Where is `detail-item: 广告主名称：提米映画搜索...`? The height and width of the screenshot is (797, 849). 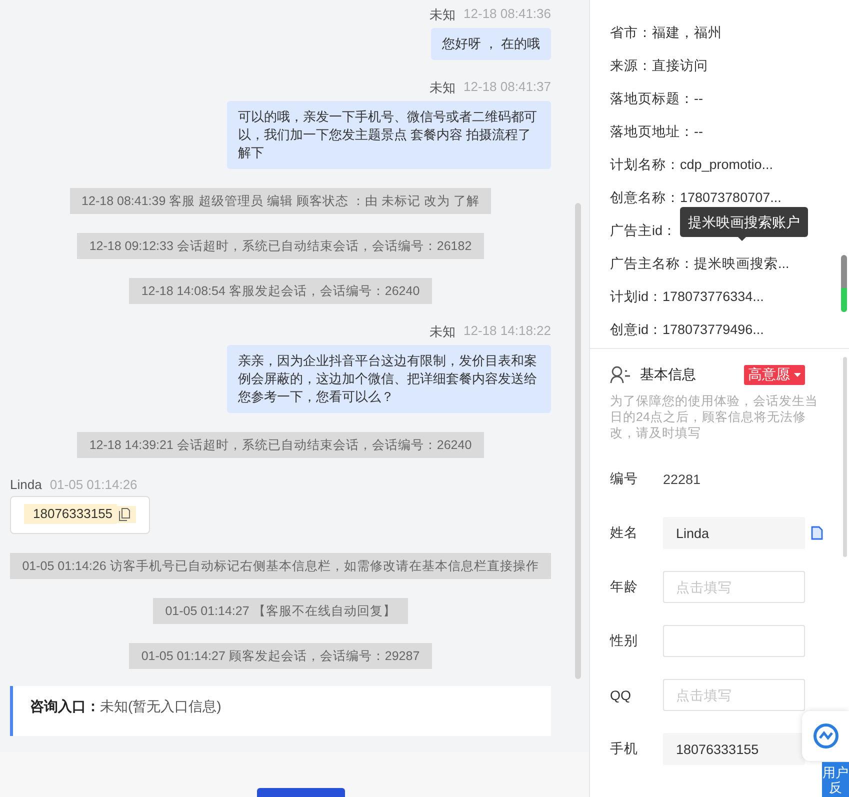
detail-item: 广告主名称：提米映画搜索... is located at coordinates (700, 264).